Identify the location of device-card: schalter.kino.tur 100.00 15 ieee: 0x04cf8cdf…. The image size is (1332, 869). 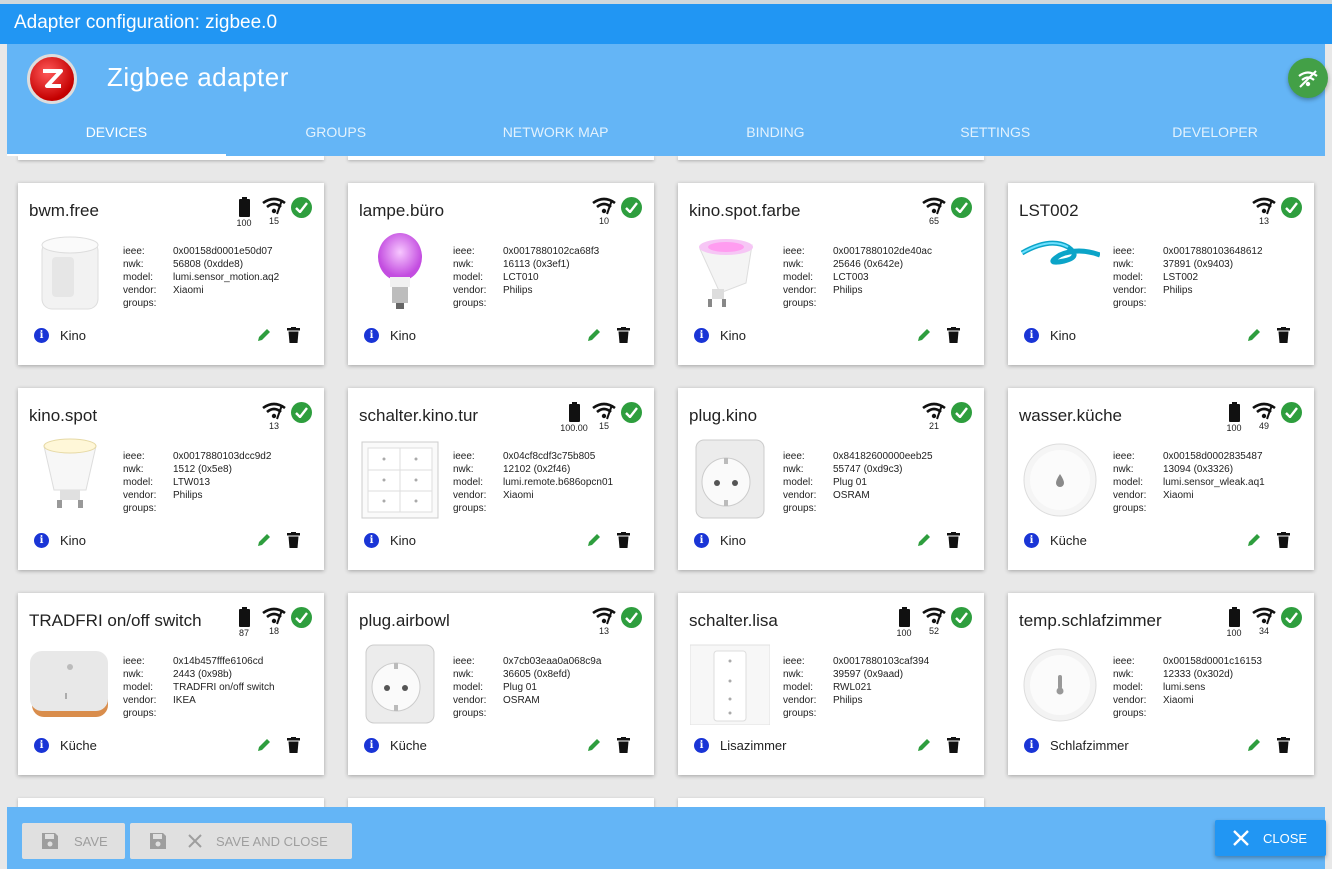
(501, 479).